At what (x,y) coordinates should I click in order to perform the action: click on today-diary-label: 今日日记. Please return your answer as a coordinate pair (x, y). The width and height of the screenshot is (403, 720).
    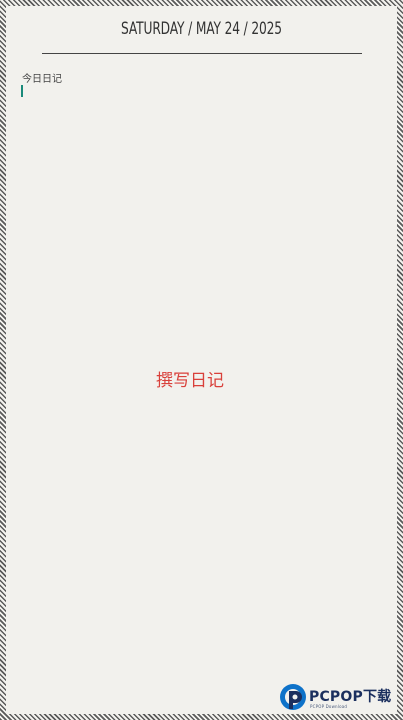
    Looking at the image, I should click on (42, 79).